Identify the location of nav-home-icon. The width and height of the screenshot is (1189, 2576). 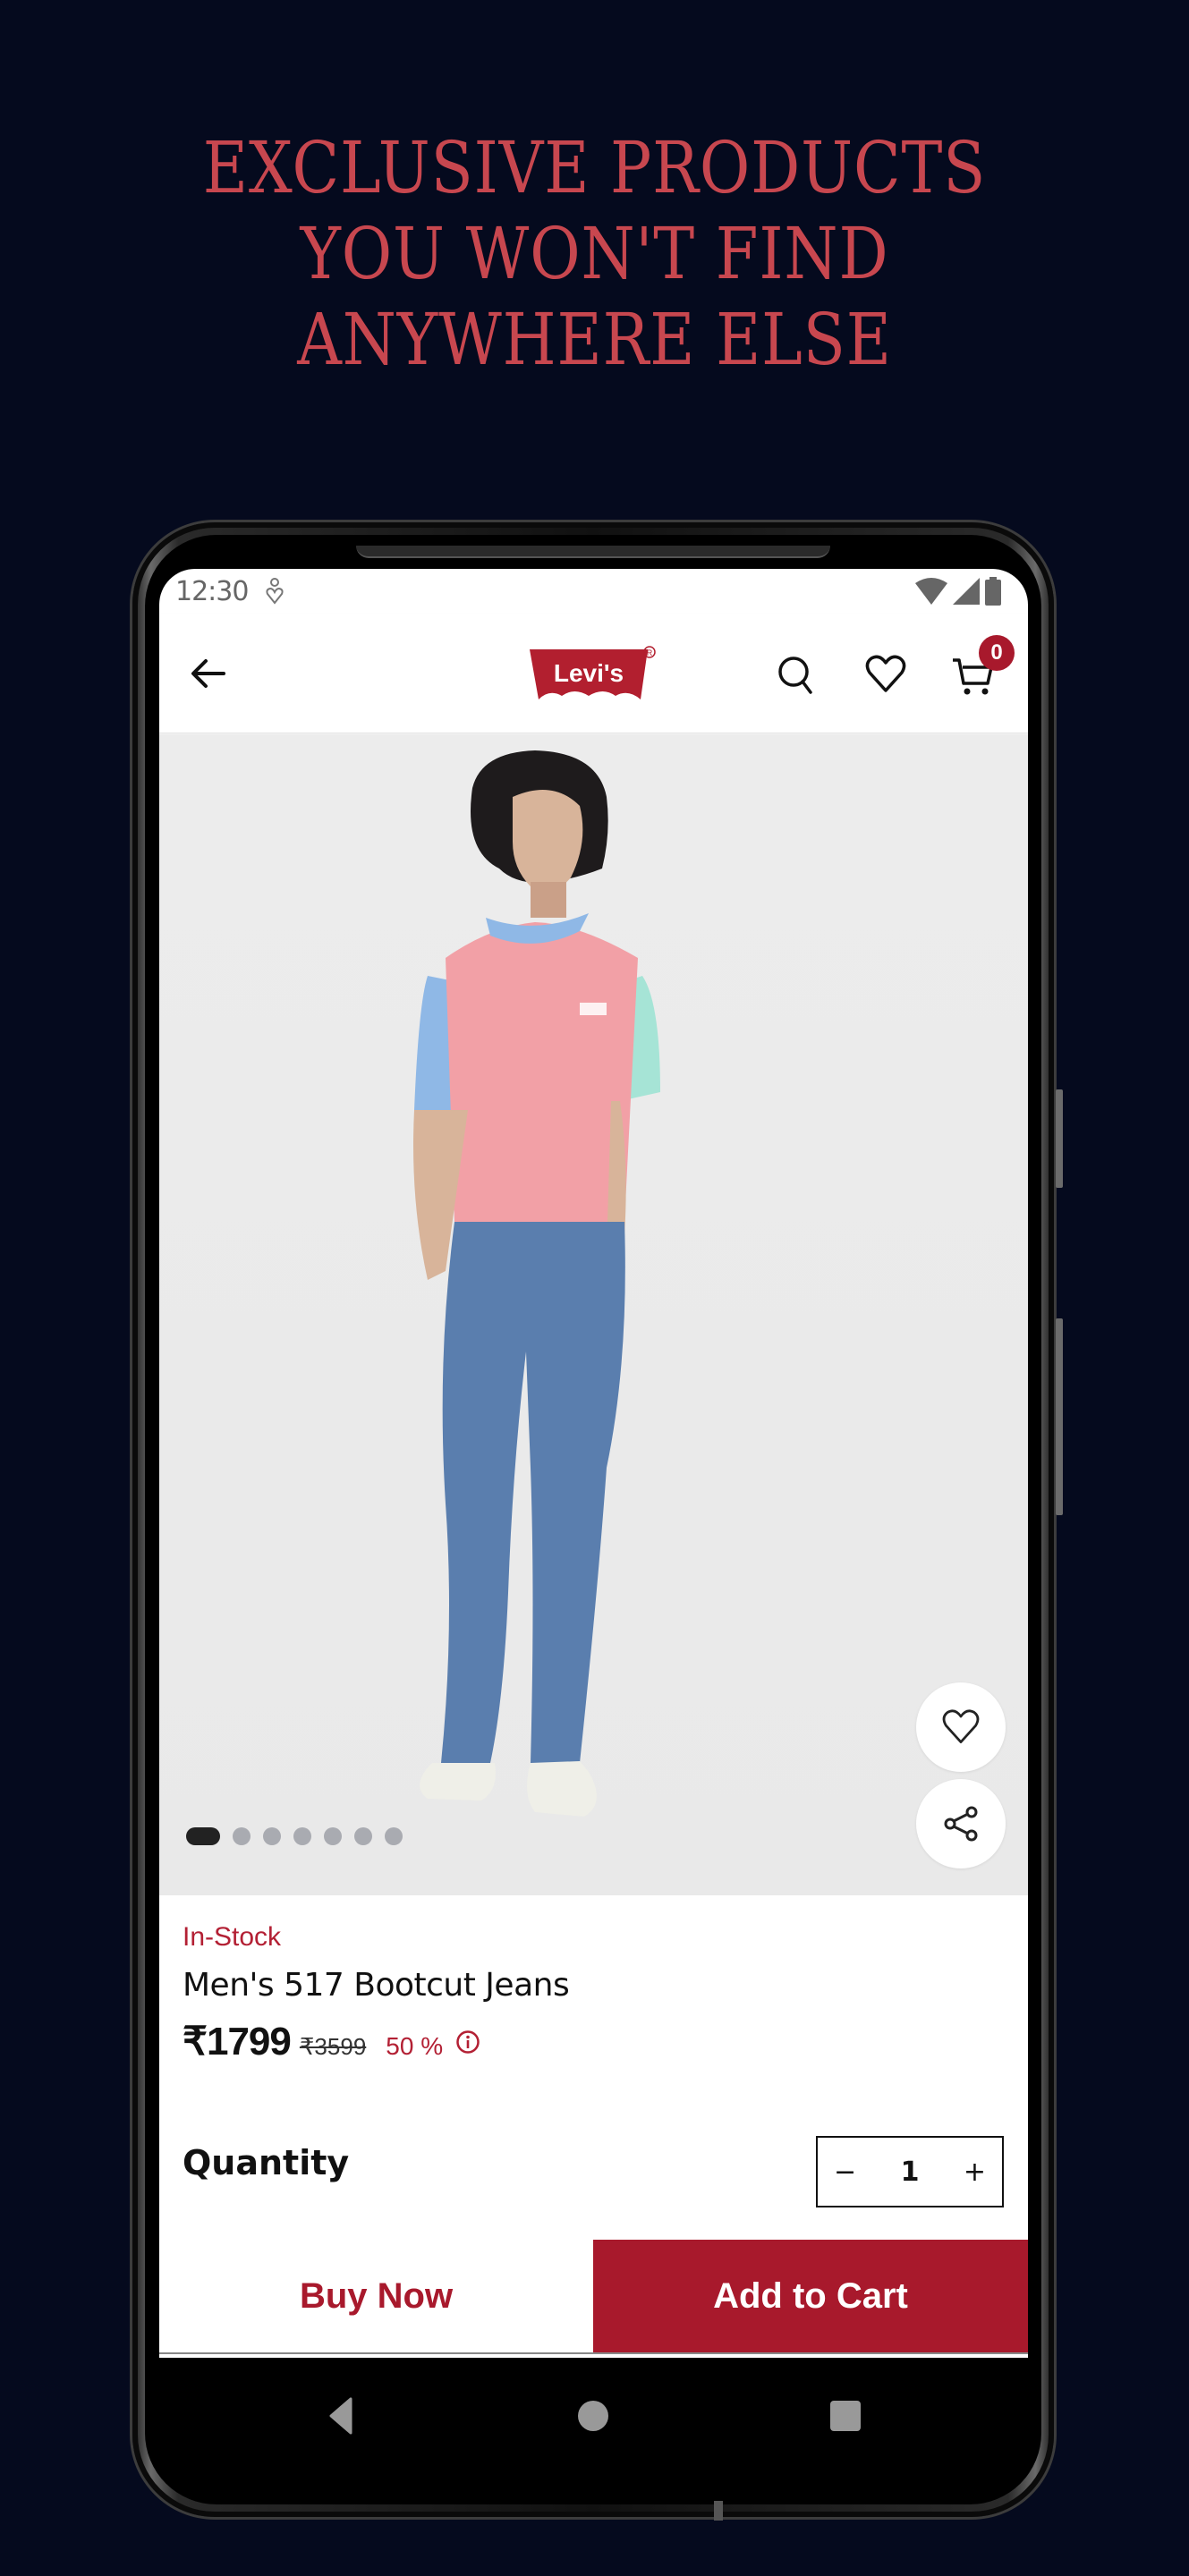
(593, 2416).